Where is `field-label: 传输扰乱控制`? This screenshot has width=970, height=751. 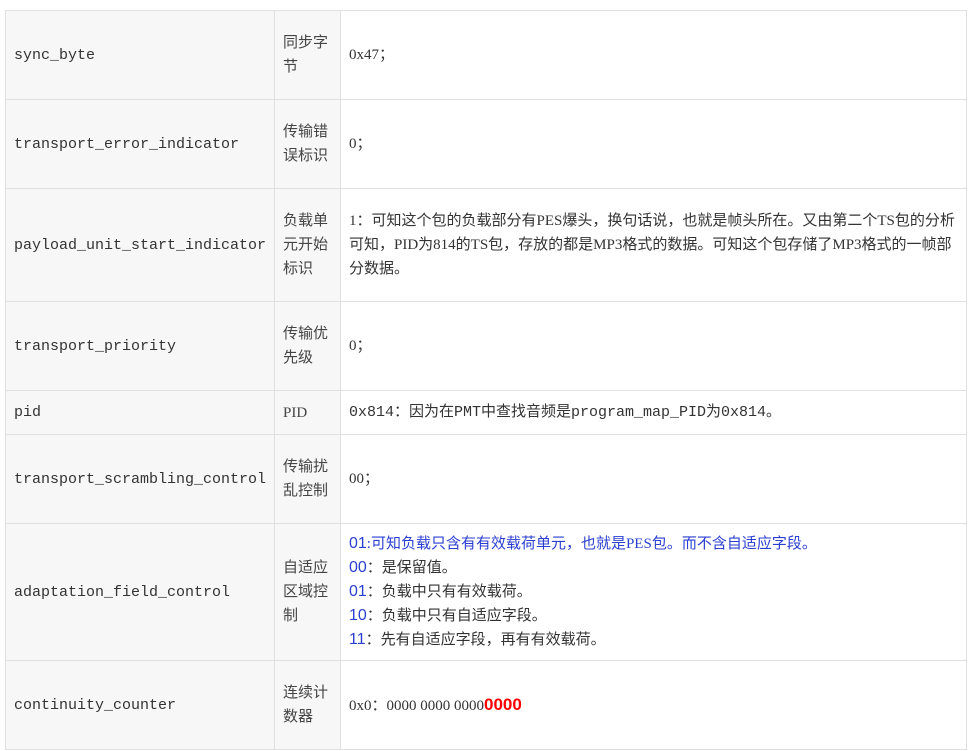
field-label: 传输扰乱控制 is located at coordinates (307, 479).